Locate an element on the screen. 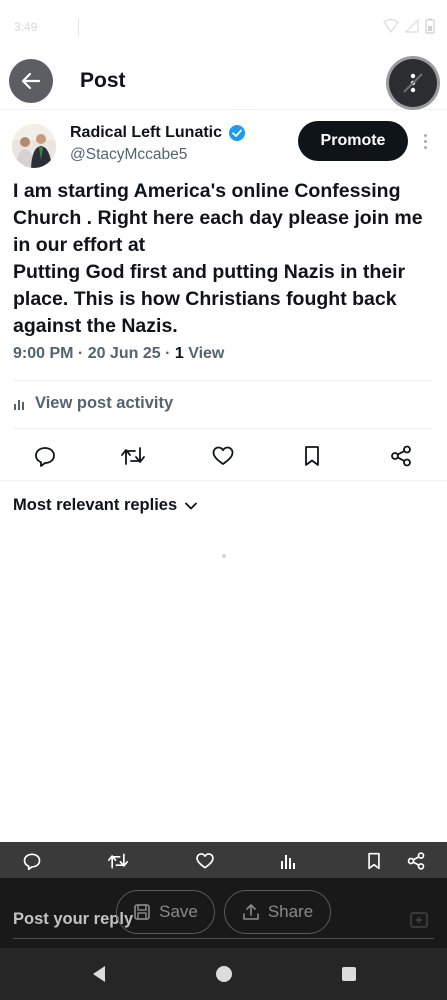  profile-photo is located at coordinates (34, 146).